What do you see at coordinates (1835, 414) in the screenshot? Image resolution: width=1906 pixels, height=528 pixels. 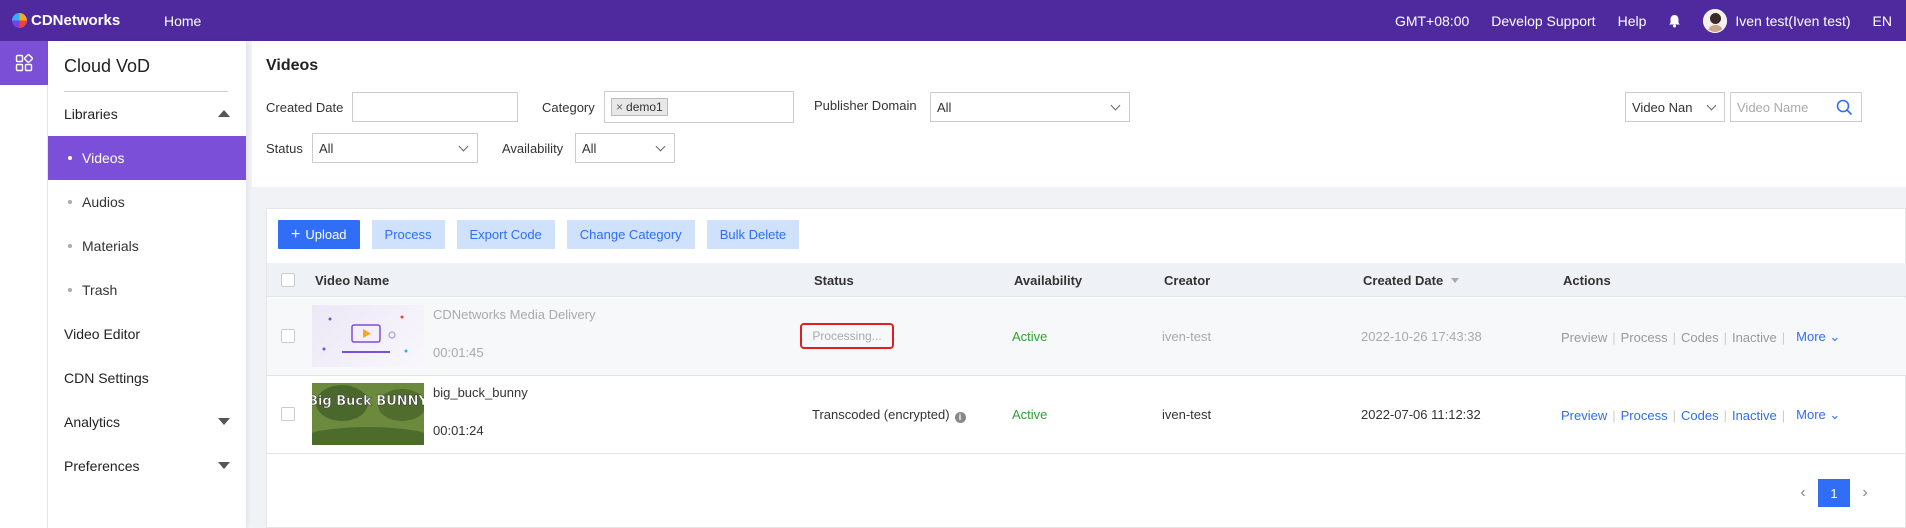 I see `chevron-down-icon: ⌄` at bounding box center [1835, 414].